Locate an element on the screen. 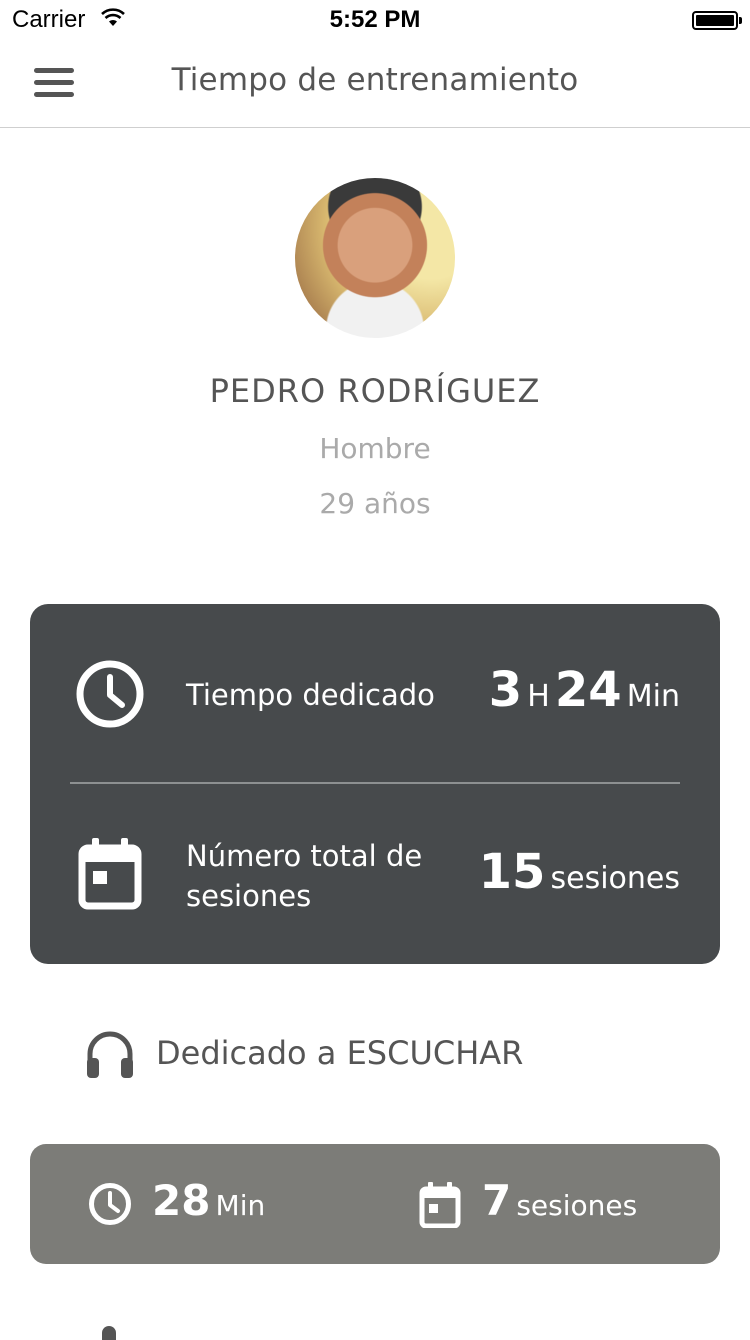  listen-minutes-value: 28 Min is located at coordinates (208, 1200).